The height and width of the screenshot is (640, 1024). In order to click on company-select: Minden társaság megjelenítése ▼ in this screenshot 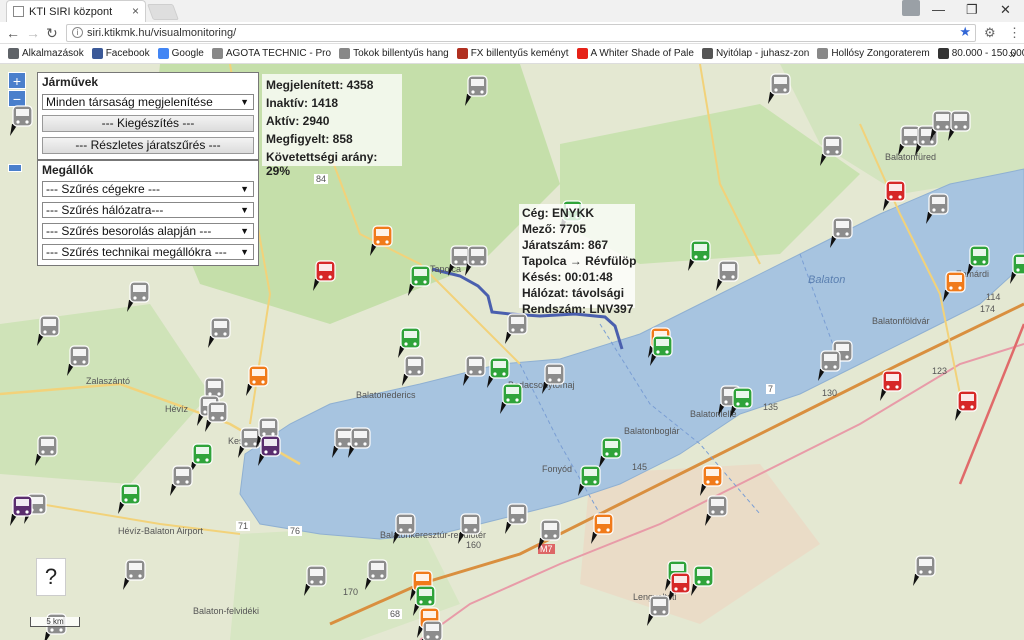, I will do `click(148, 102)`.